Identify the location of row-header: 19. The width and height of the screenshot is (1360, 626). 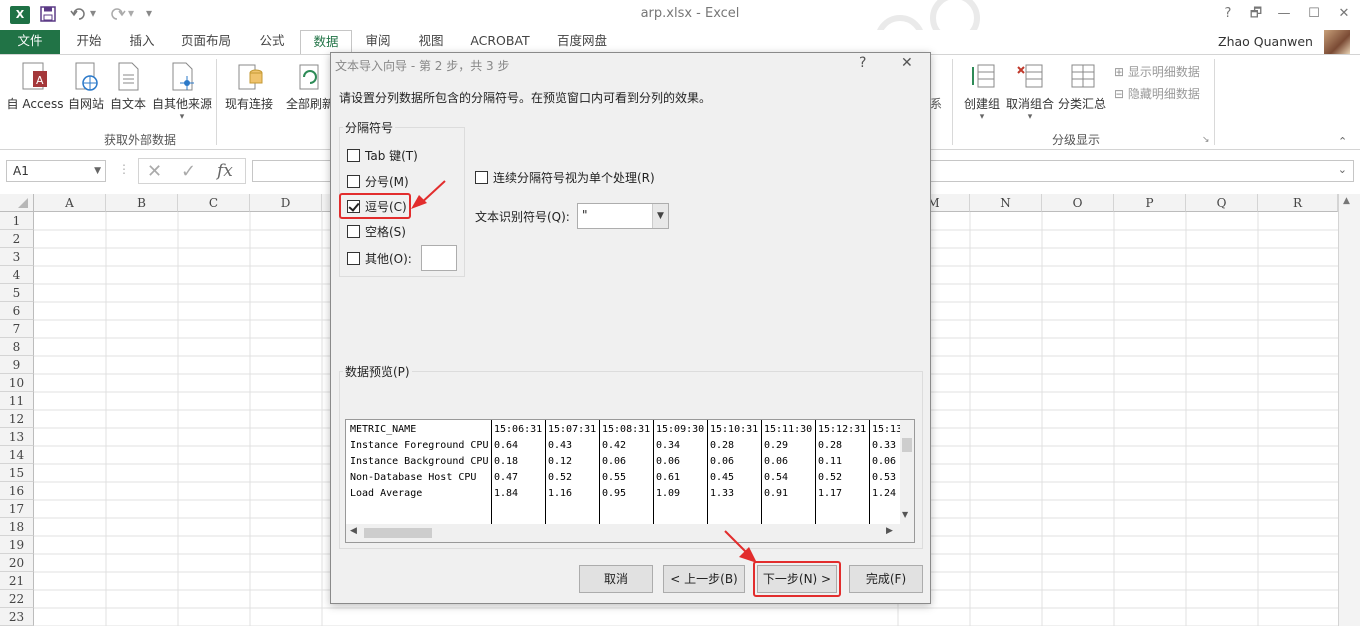
(17, 545).